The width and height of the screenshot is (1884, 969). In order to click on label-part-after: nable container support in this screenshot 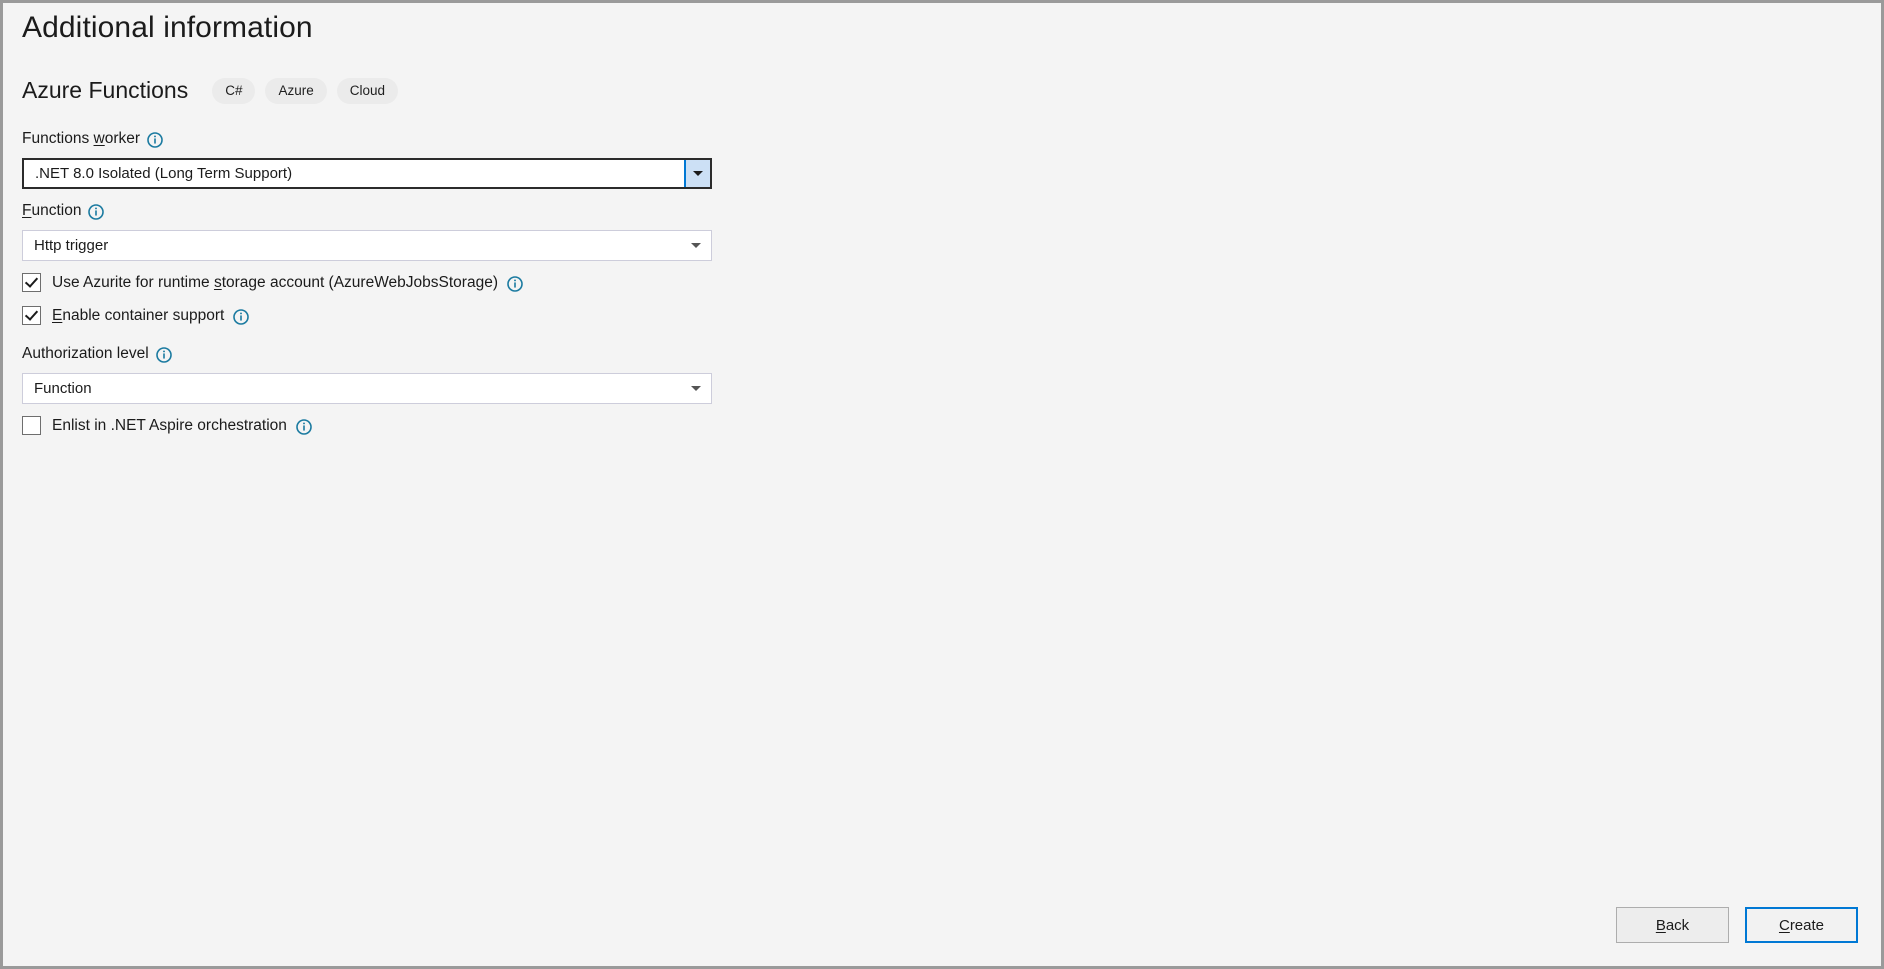, I will do `click(143, 315)`.